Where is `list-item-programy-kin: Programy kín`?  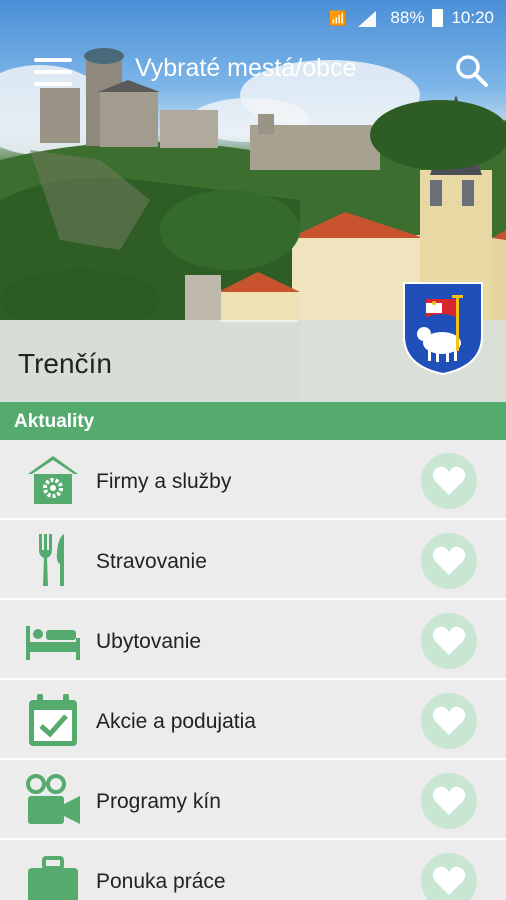
list-item-programy-kin: Programy kín is located at coordinates (253, 800).